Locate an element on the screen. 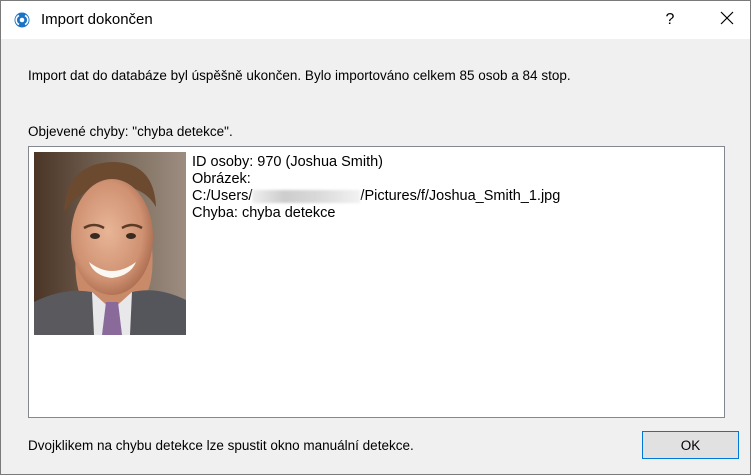  close-button is located at coordinates (727, 20).